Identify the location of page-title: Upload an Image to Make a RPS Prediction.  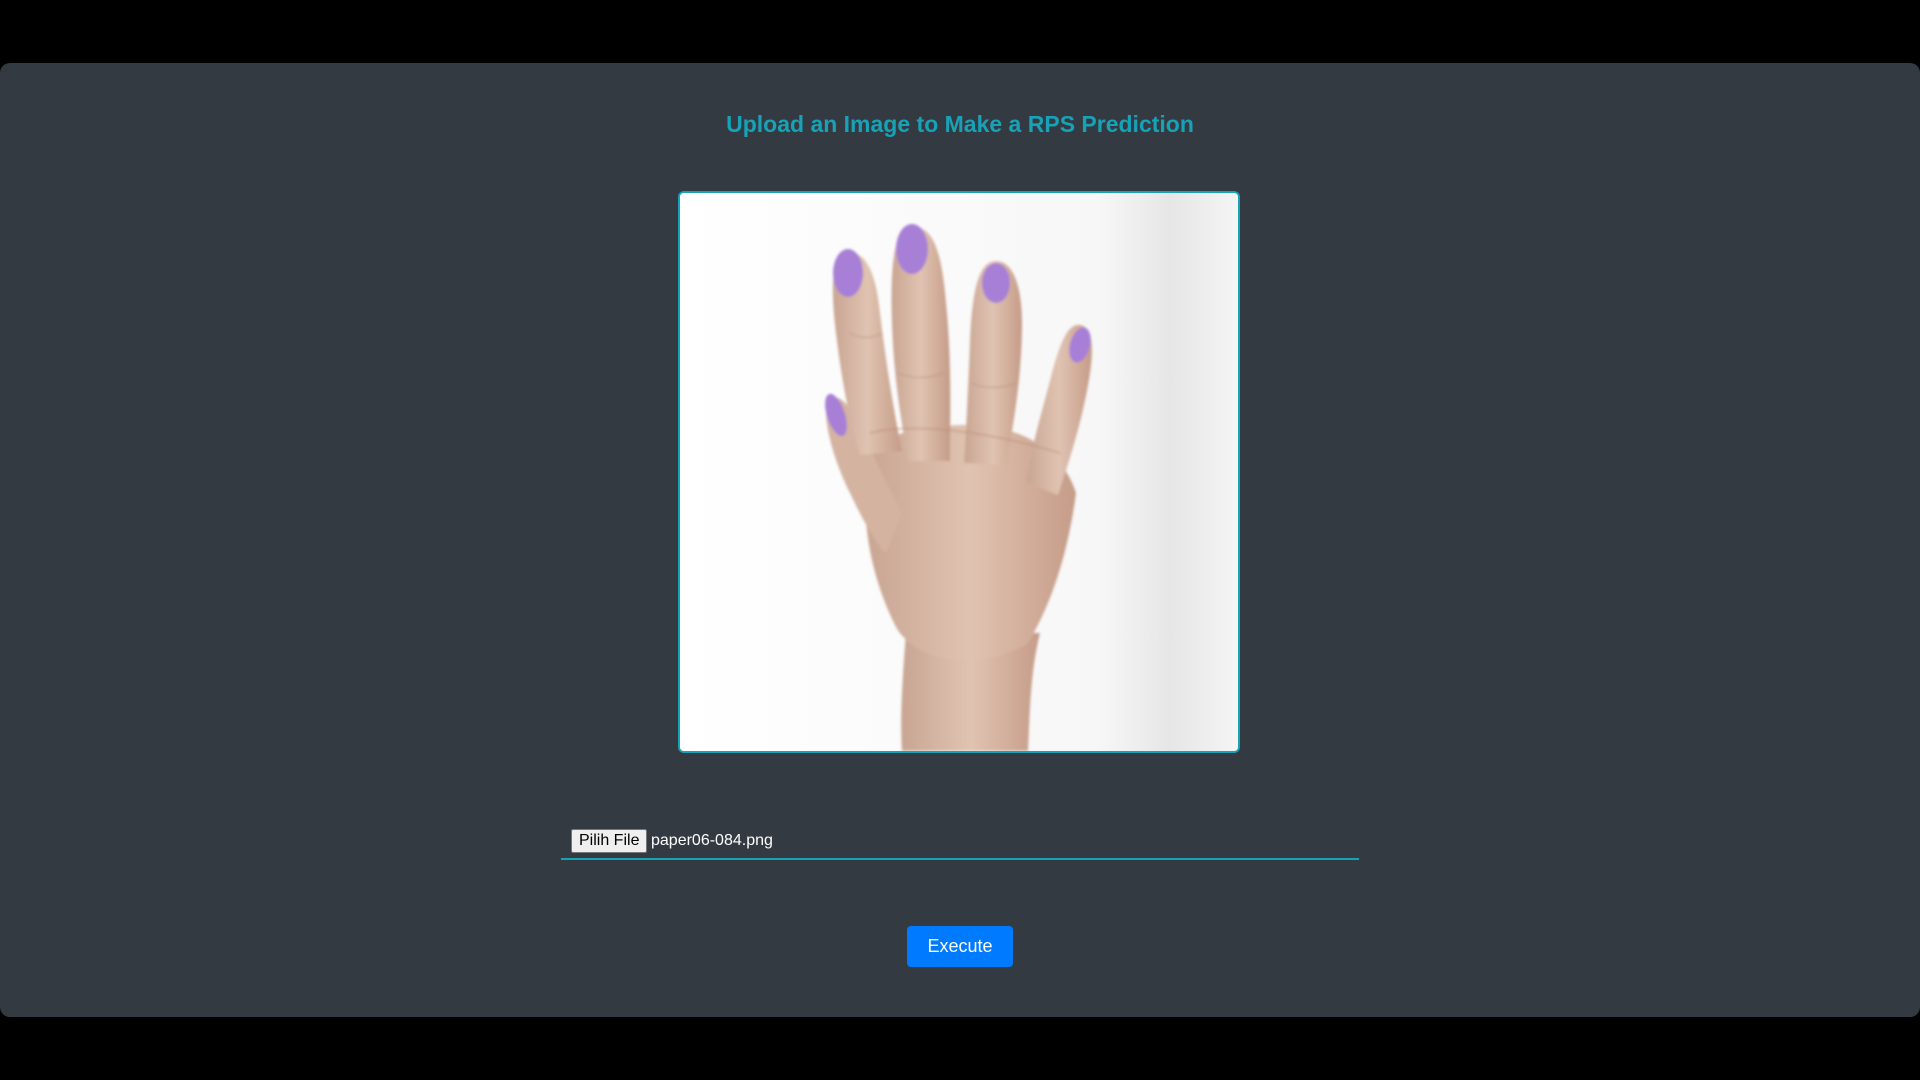
(960, 124).